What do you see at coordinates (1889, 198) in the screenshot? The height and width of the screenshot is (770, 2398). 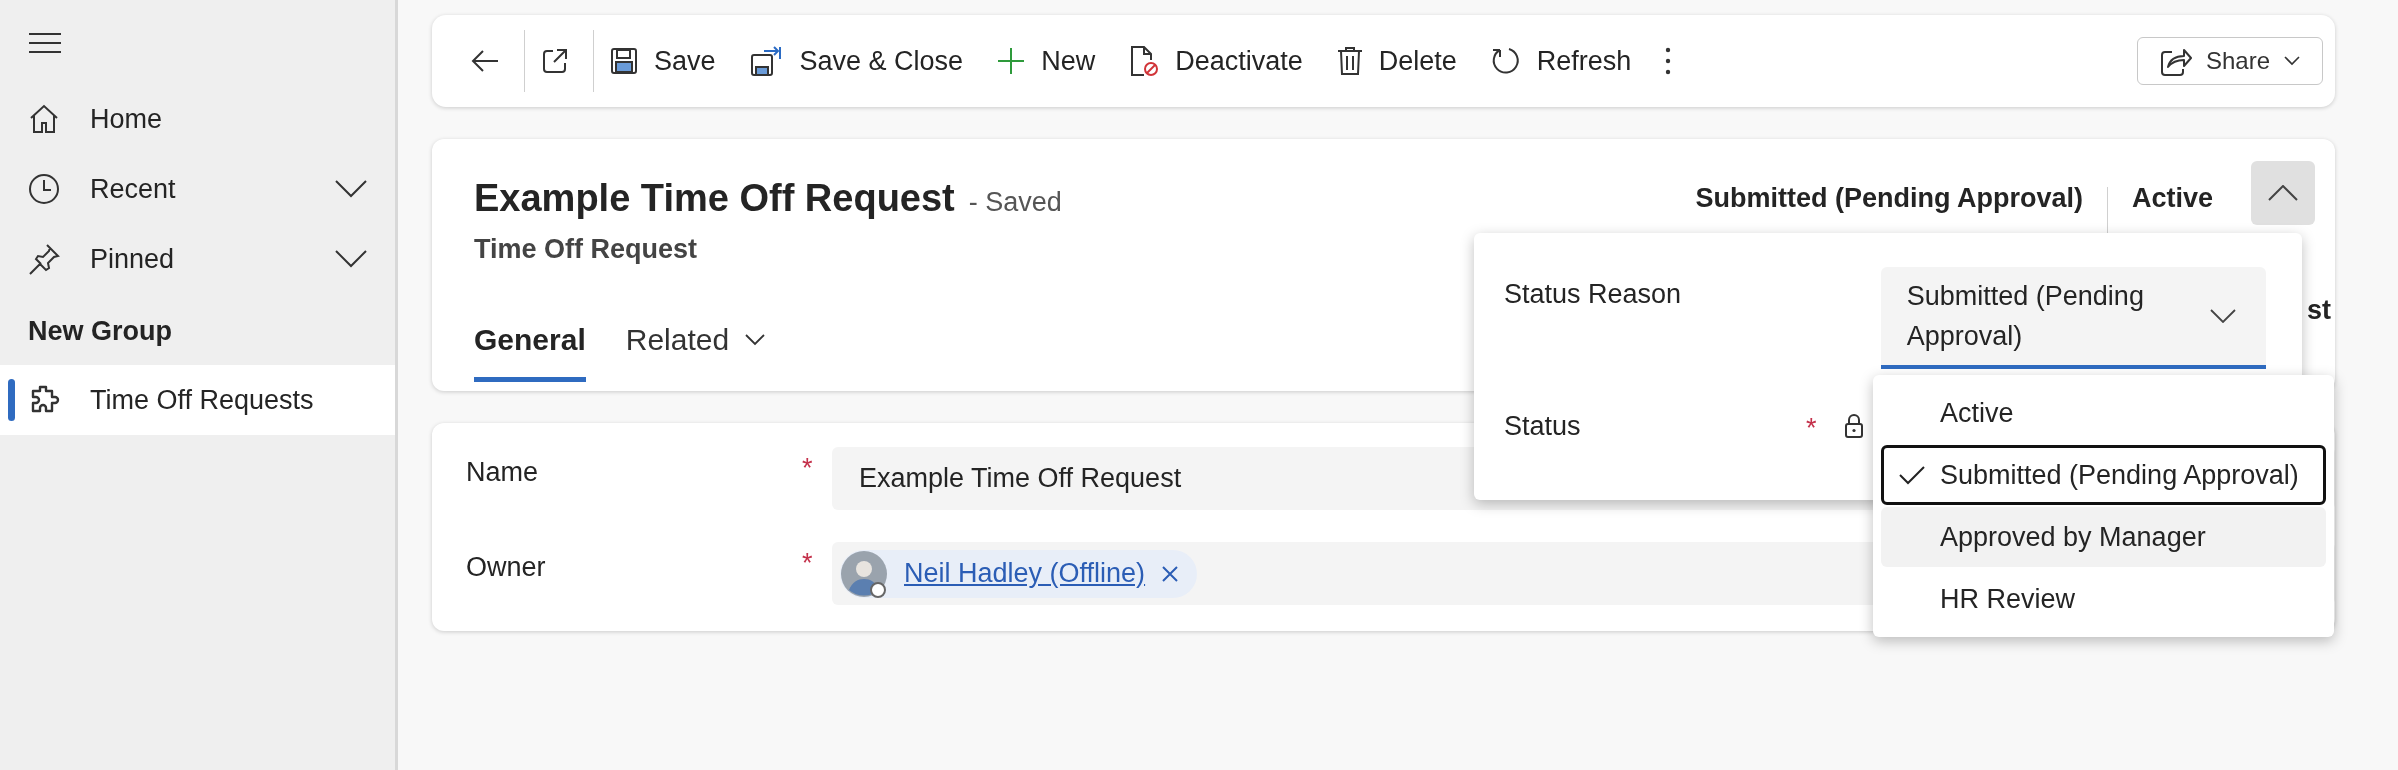 I see `status-reason-value: Submitted (Pending Approval)` at bounding box center [1889, 198].